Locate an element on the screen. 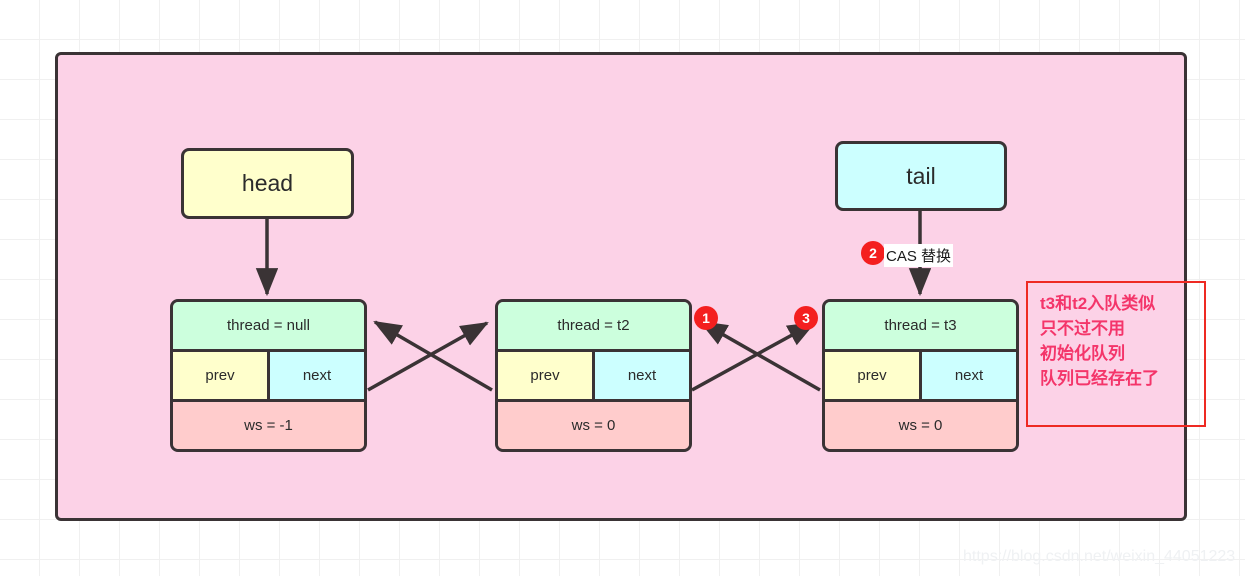 The width and height of the screenshot is (1245, 576). tail-pointer-box: tail is located at coordinates (921, 176).